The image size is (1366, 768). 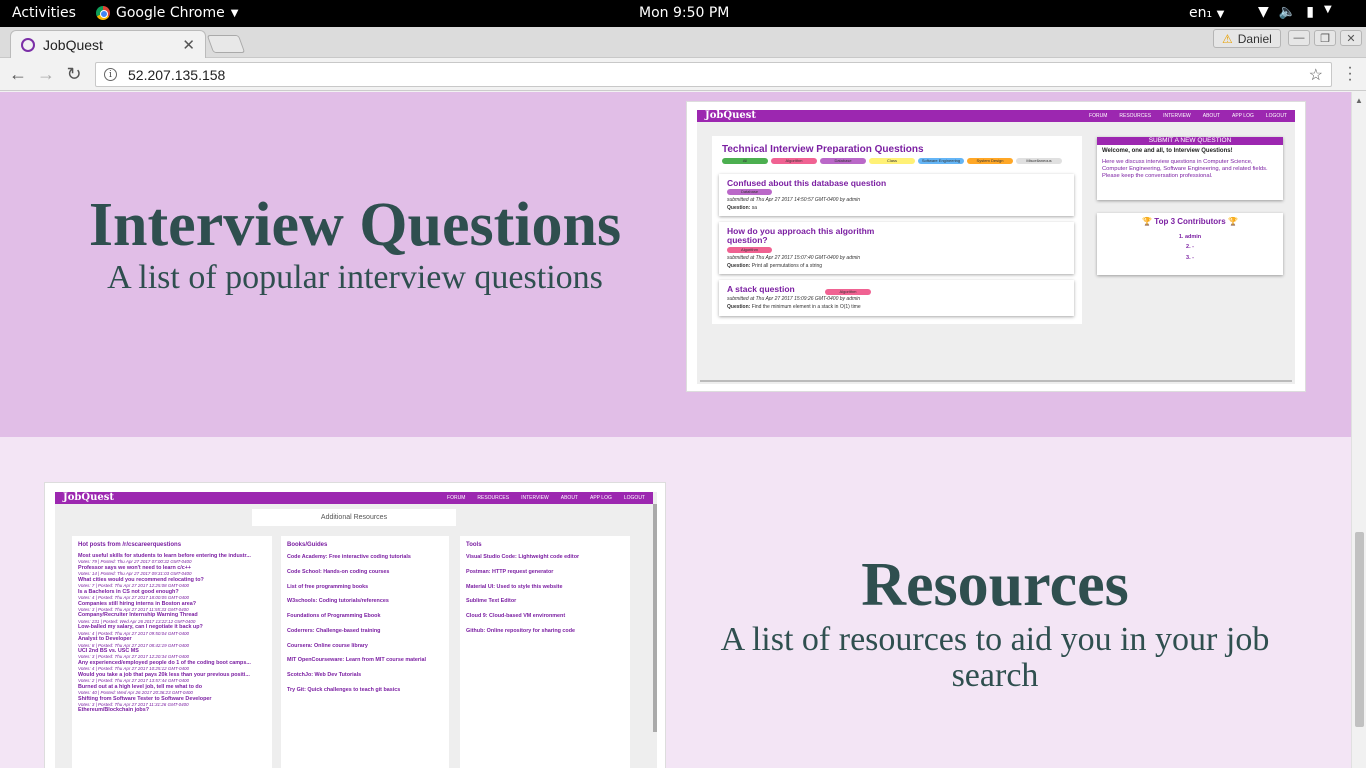 What do you see at coordinates (328, 586) in the screenshot?
I see `book-link: List of free programming books` at bounding box center [328, 586].